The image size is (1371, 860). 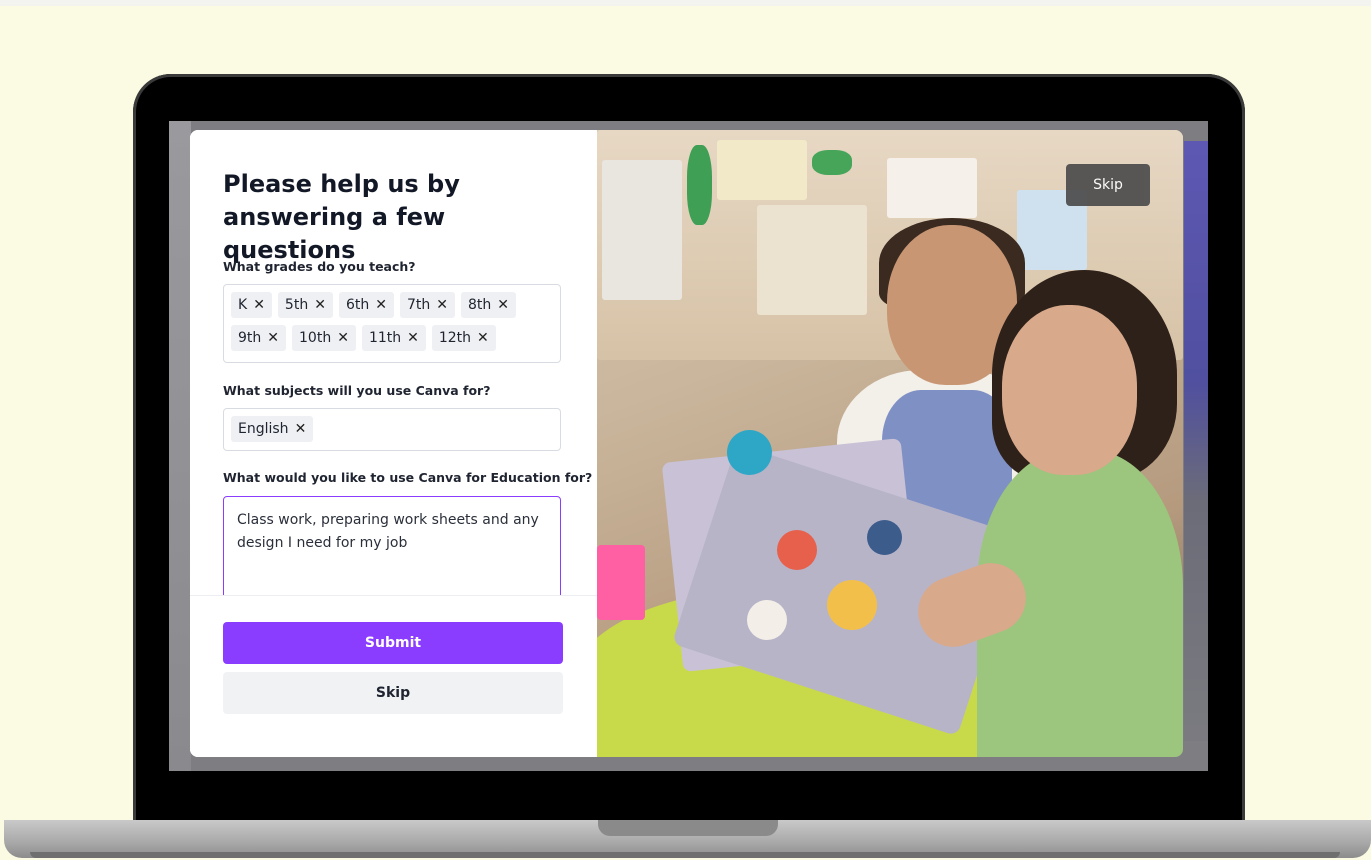 What do you see at coordinates (296, 305) in the screenshot?
I see `grade-chip-label: 5th` at bounding box center [296, 305].